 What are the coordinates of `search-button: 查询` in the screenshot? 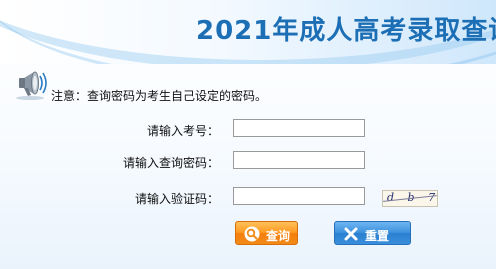 It's located at (266, 233).